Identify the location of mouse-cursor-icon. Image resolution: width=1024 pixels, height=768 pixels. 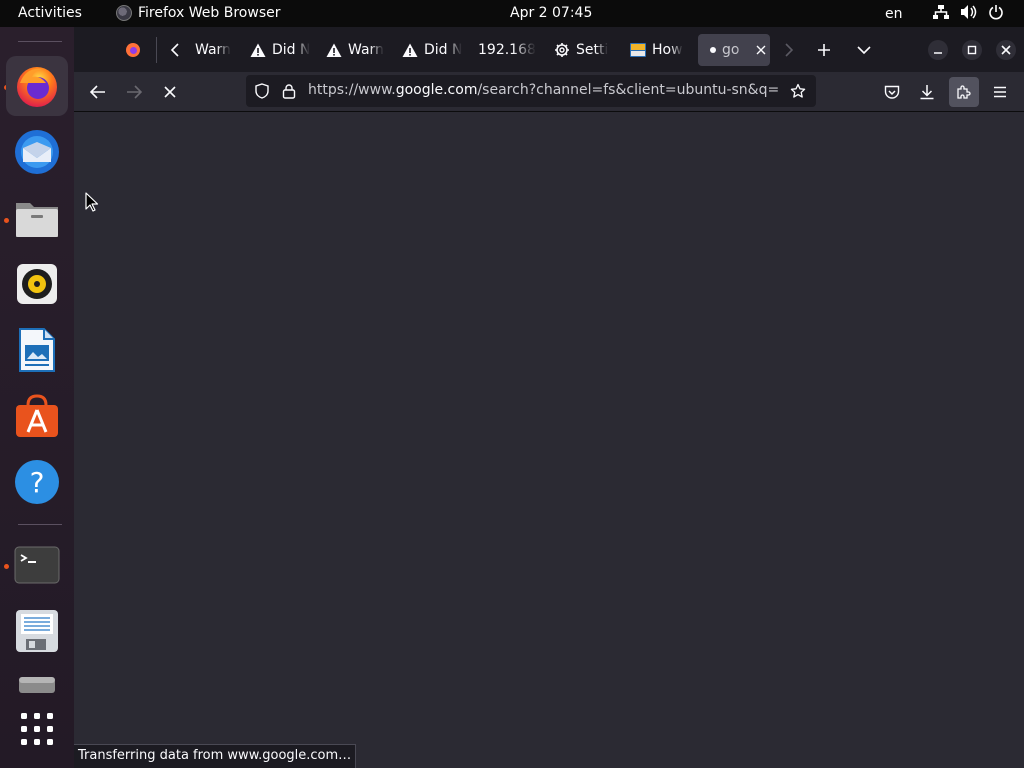
(92, 202).